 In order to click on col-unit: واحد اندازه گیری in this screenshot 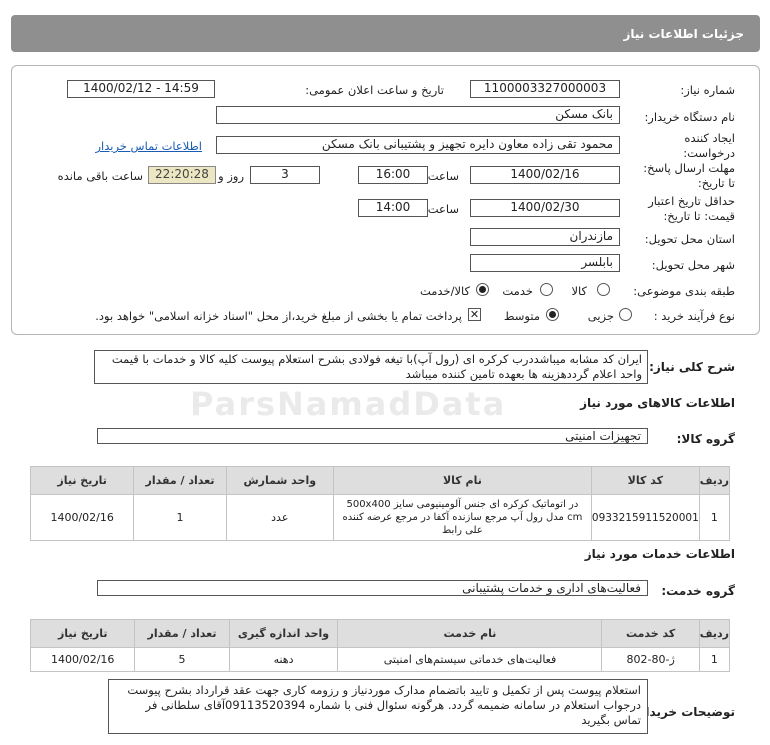, I will do `click(283, 633)`.